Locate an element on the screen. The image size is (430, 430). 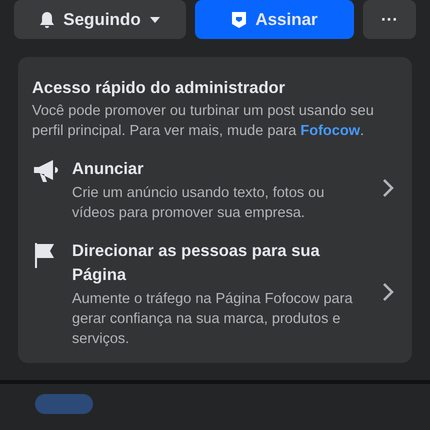
card-description: Você pode promover ou turbinar um post usando seu perfil principal. Para ver mais, mude para Fofocow. is located at coordinates (203, 121).